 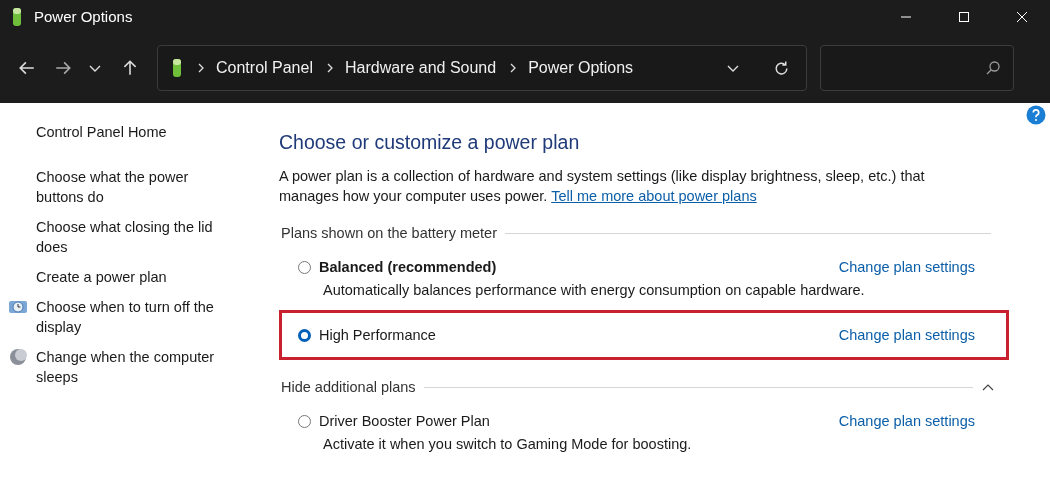 What do you see at coordinates (594, 290) in the screenshot?
I see `plan-description: Automatically balances performance with energy consumption on capable hardware.` at bounding box center [594, 290].